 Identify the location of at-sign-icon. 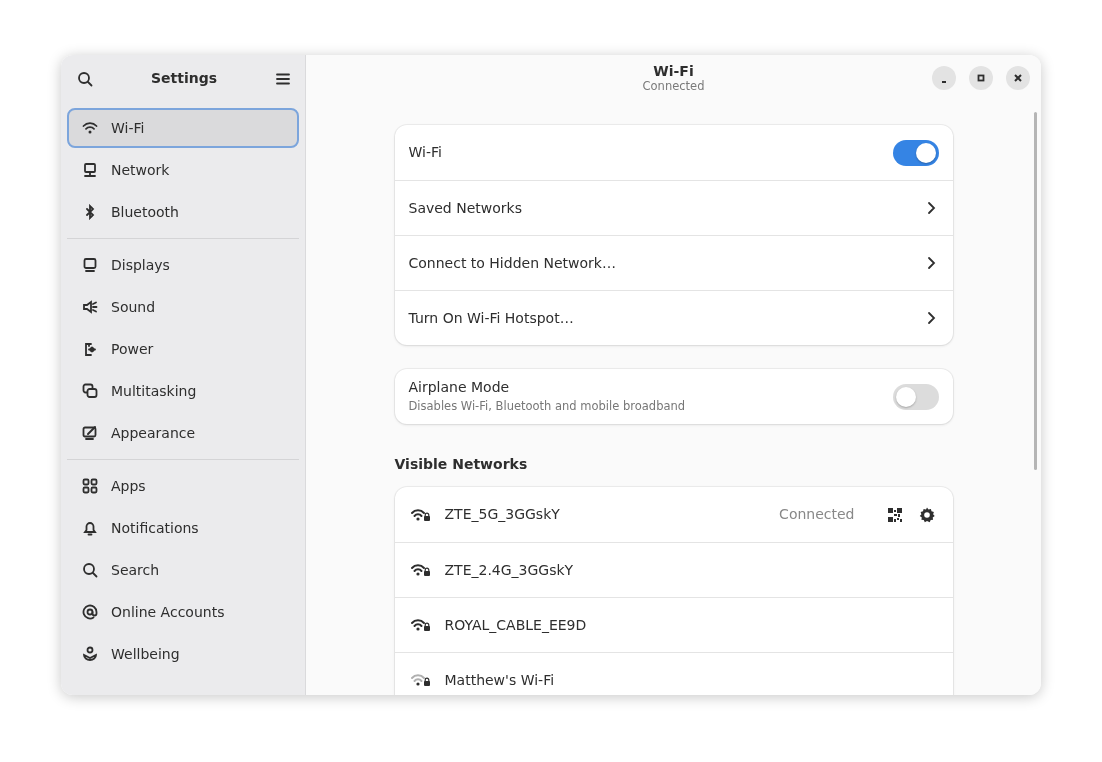
(90, 612).